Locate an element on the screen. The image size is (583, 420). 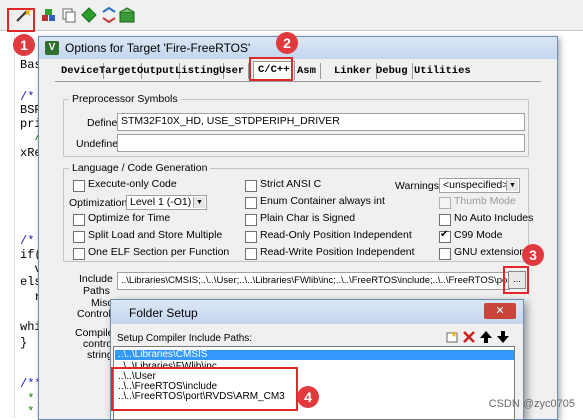
green-diamond-icon is located at coordinates (89, 15).